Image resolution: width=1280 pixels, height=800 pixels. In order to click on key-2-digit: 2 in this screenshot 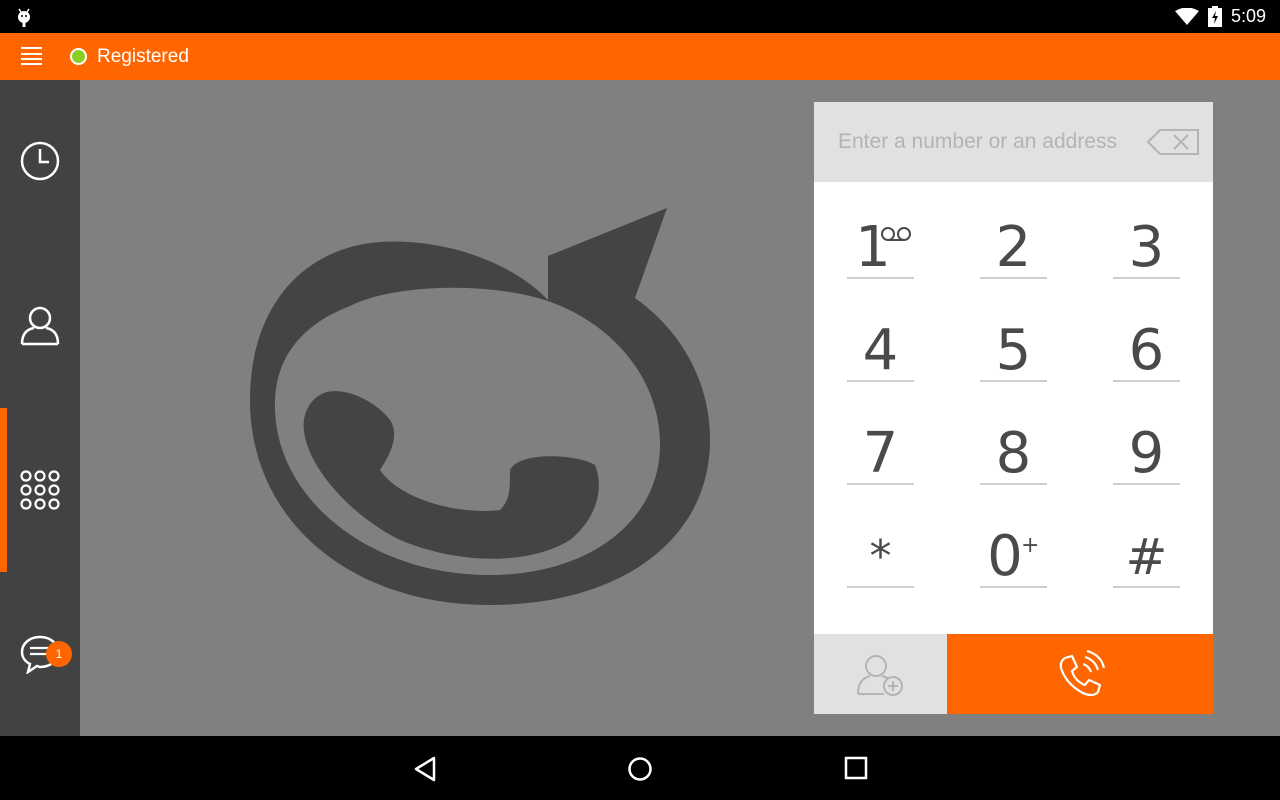, I will do `click(1013, 247)`.